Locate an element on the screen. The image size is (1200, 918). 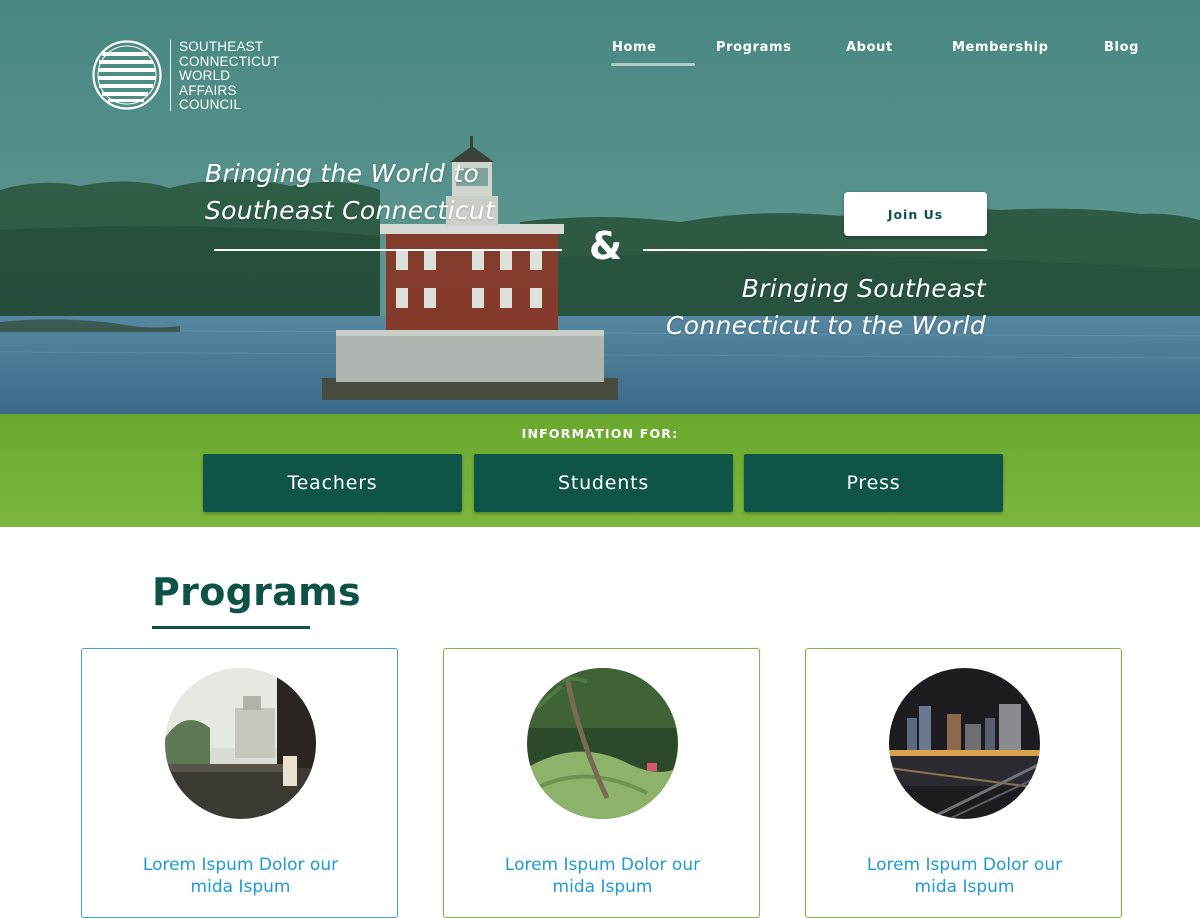
hero-ampersand: & is located at coordinates (606, 246).